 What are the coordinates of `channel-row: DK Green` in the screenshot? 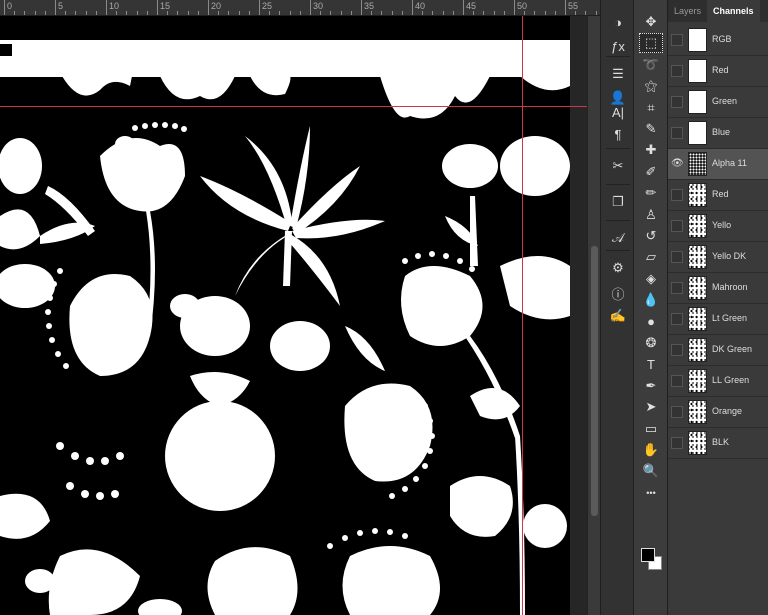 It's located at (718, 350).